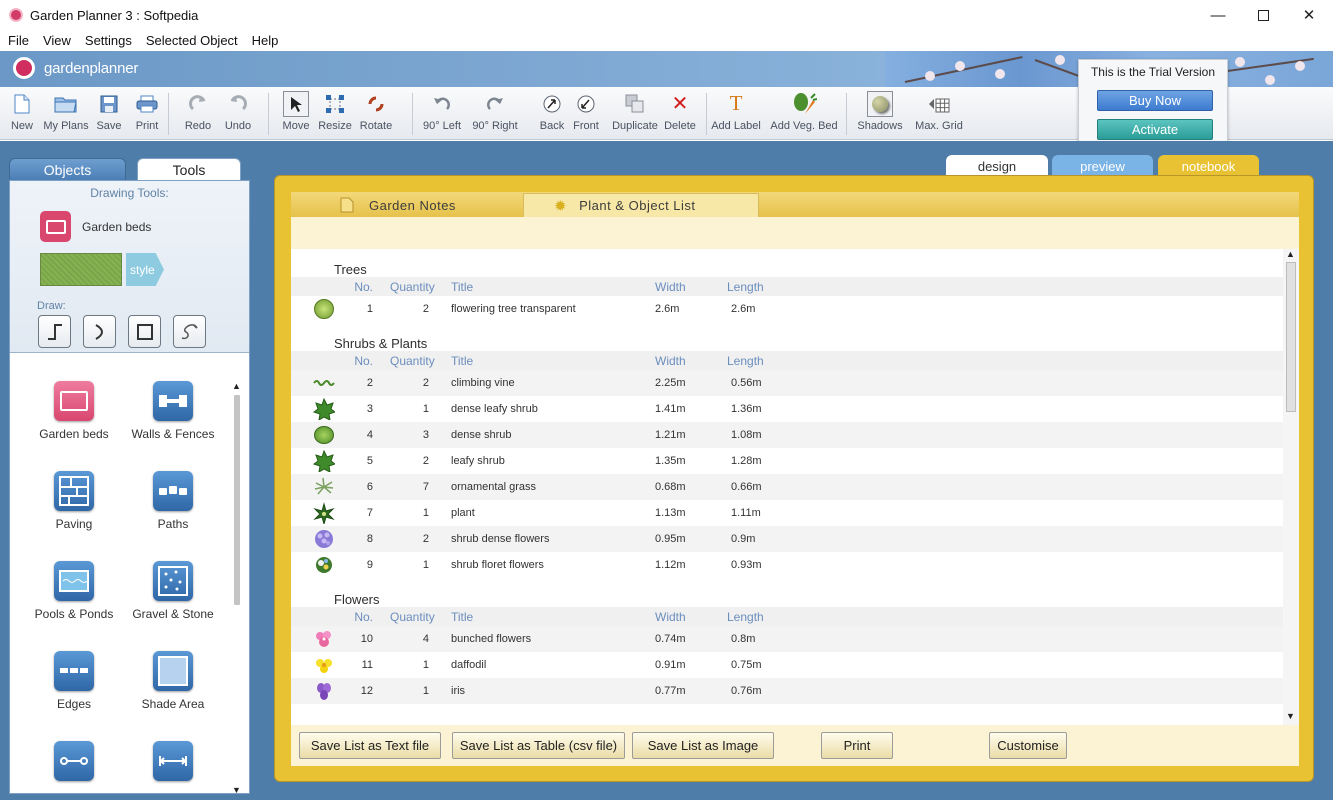  I want to click on my-plans-button: My Plans, so click(66, 113).